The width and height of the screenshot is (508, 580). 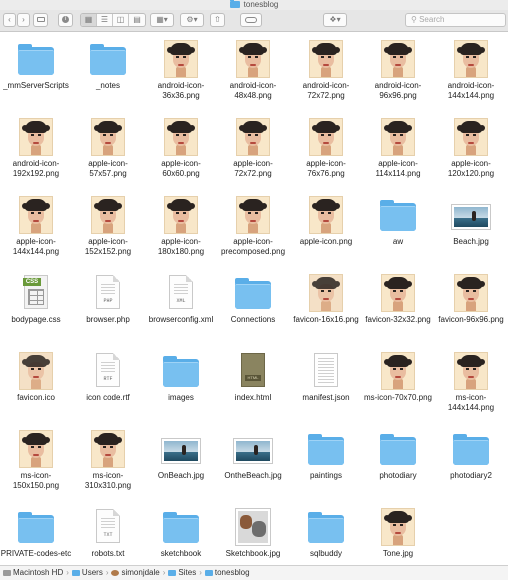 What do you see at coordinates (108, 397) in the screenshot?
I see `file-name-label: icon code.rtf` at bounding box center [108, 397].